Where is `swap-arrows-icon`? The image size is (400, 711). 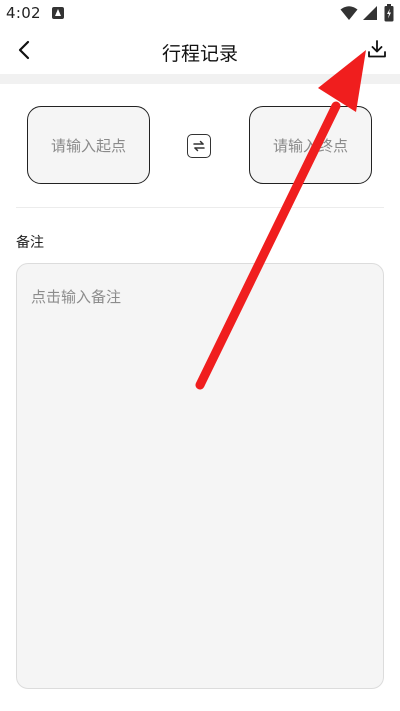
swap-arrows-icon is located at coordinates (199, 146).